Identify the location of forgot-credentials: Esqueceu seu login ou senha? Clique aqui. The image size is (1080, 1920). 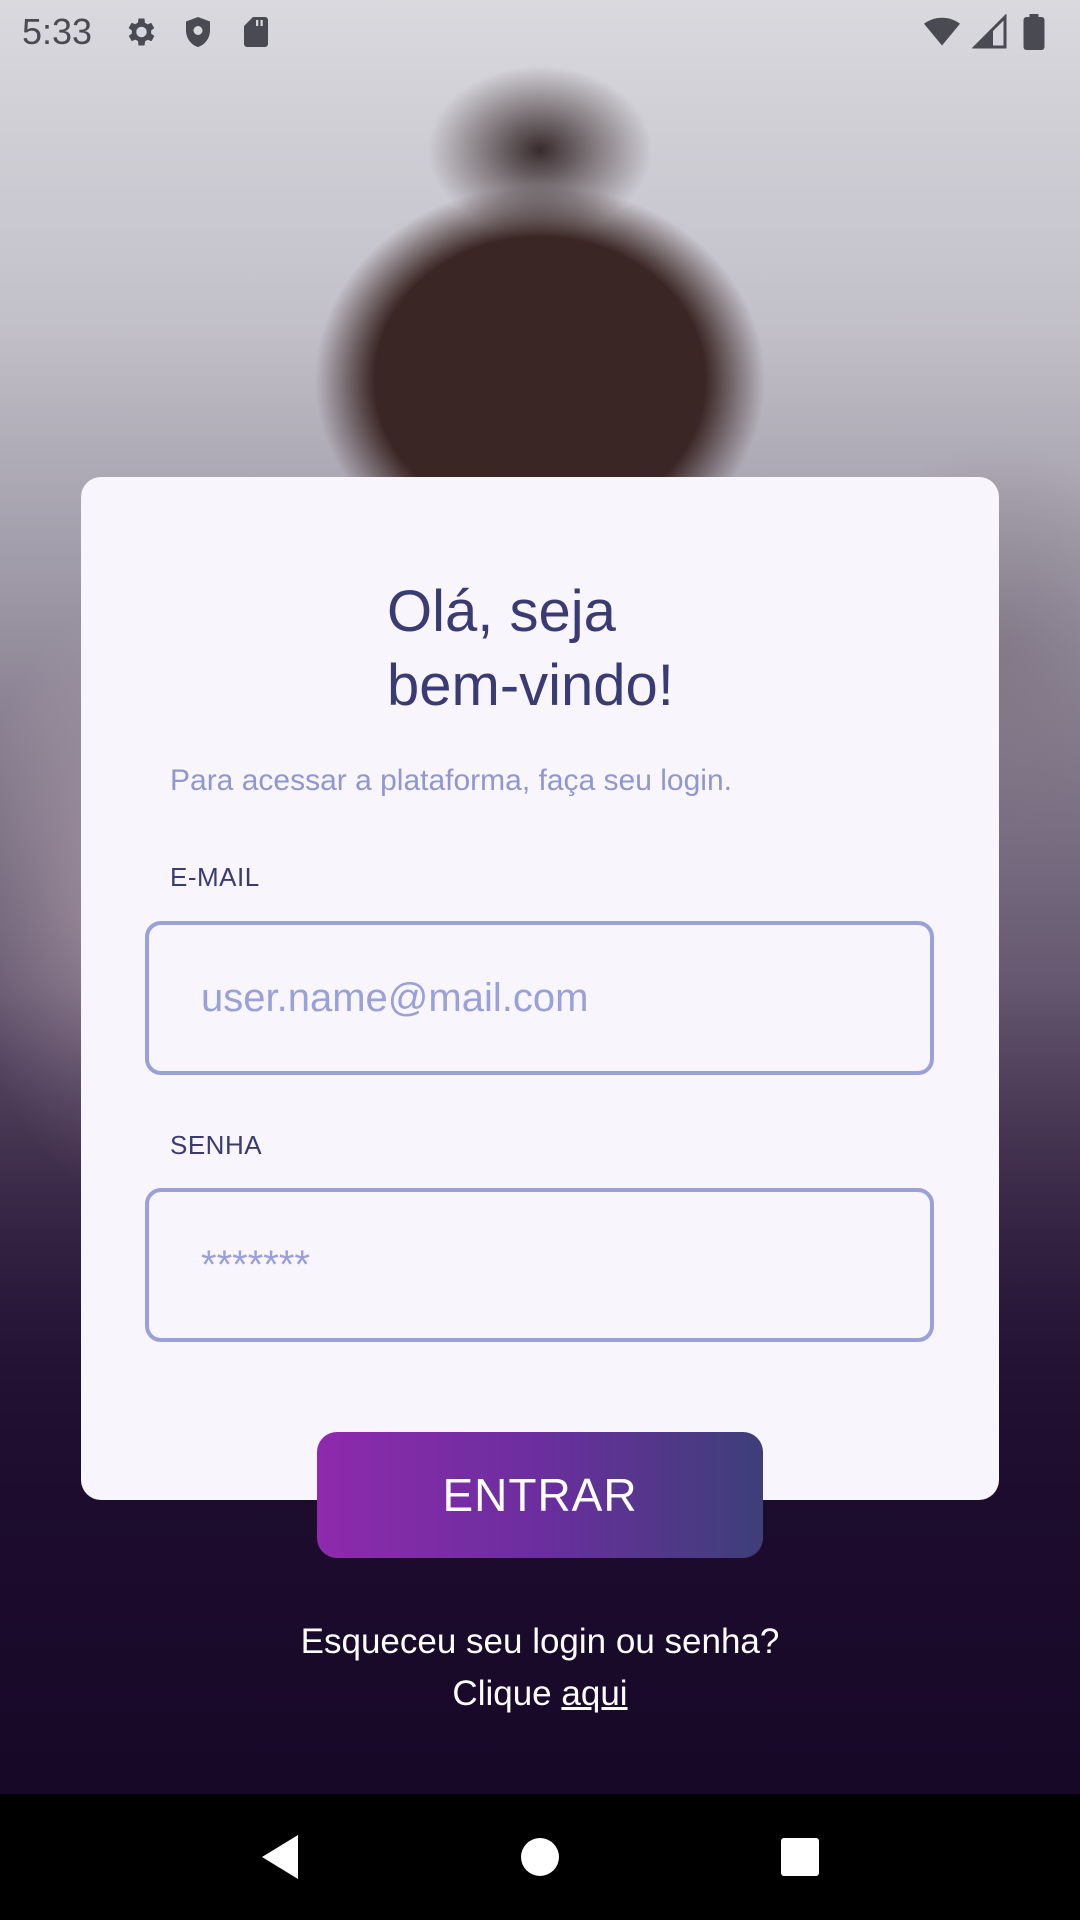
(540, 1668).